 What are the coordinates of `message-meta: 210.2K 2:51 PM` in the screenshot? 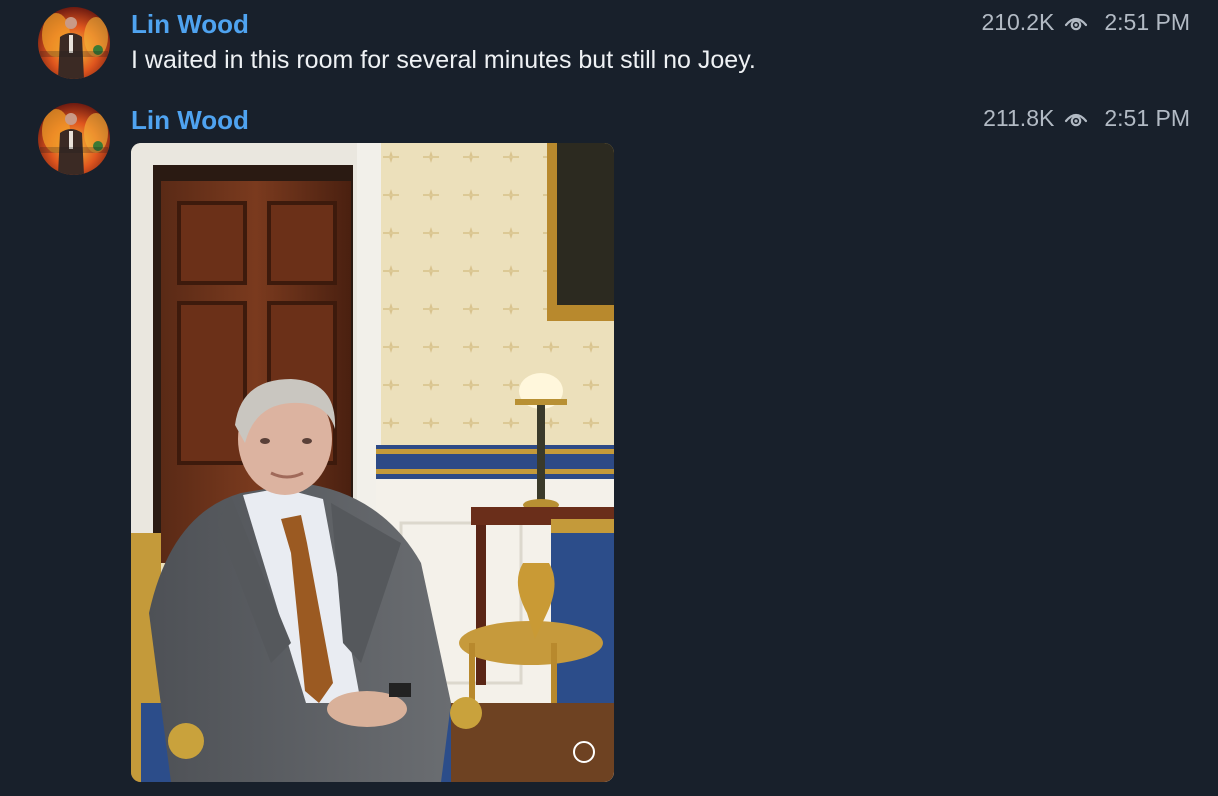 It's located at (1085, 22).